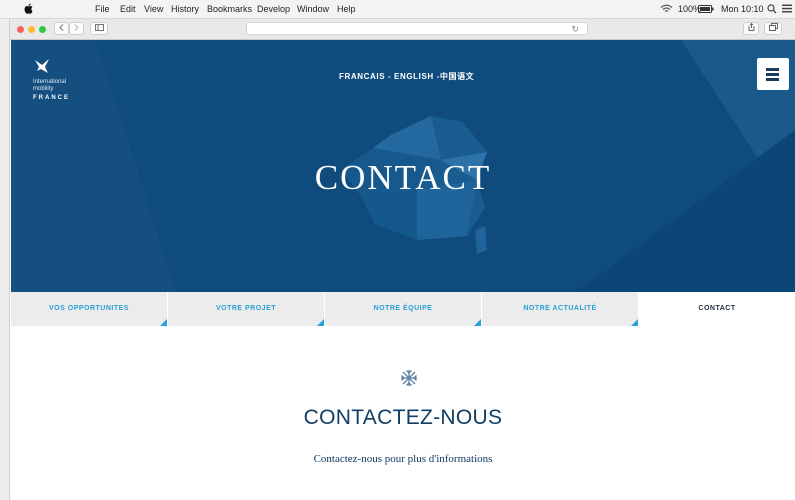 The height and width of the screenshot is (500, 795). Describe the element at coordinates (403, 459) in the screenshot. I see `section-subheading: Contactez-nous pour plus d'informations` at that location.